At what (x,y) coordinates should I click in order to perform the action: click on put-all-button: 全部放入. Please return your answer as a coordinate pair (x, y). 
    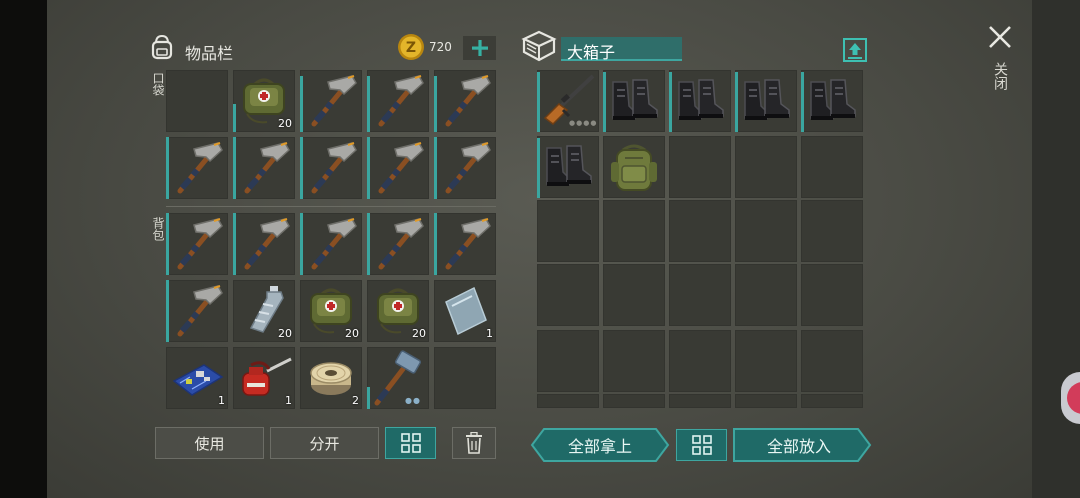
    Looking at the image, I should click on (799, 445).